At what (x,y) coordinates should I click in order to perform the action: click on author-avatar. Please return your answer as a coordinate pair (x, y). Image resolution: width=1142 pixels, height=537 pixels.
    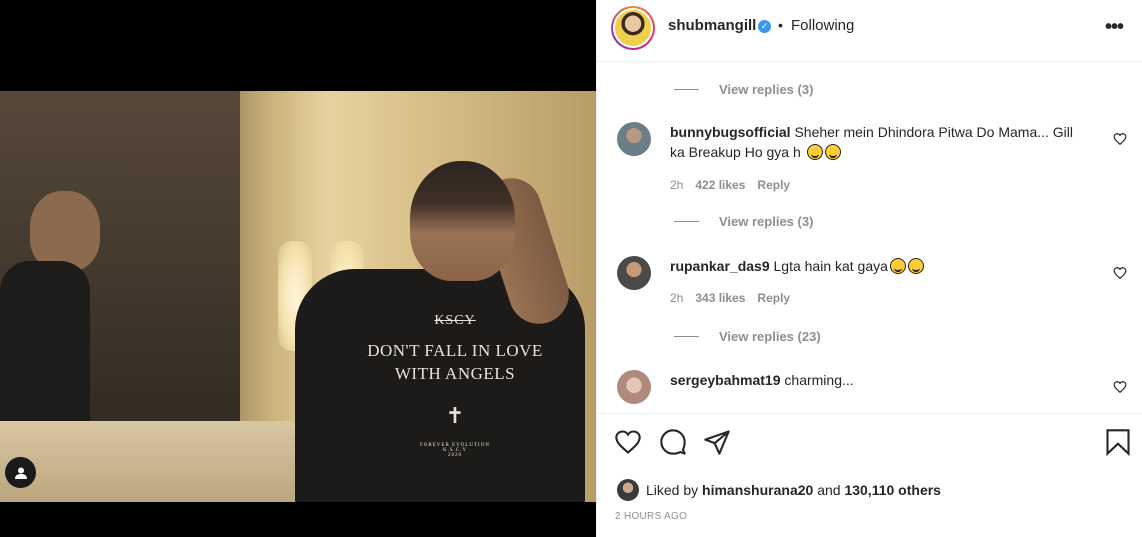
    Looking at the image, I should click on (633, 28).